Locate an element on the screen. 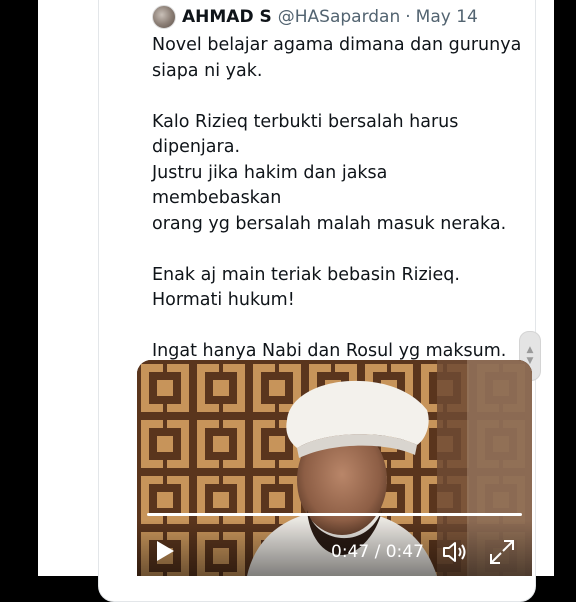 The height and width of the screenshot is (602, 576). tweet-line: Justru jika hakim dan jaksa membebaskan is located at coordinates (270, 185).